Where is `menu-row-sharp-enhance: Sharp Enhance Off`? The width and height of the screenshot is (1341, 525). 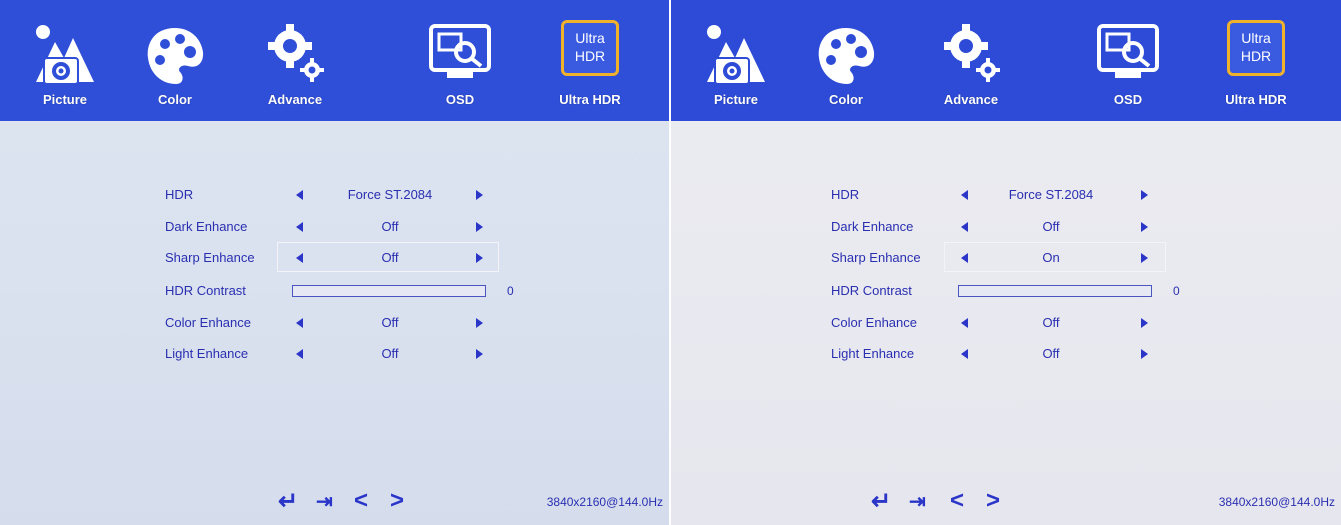
menu-row-sharp-enhance: Sharp Enhance Off is located at coordinates (335, 258).